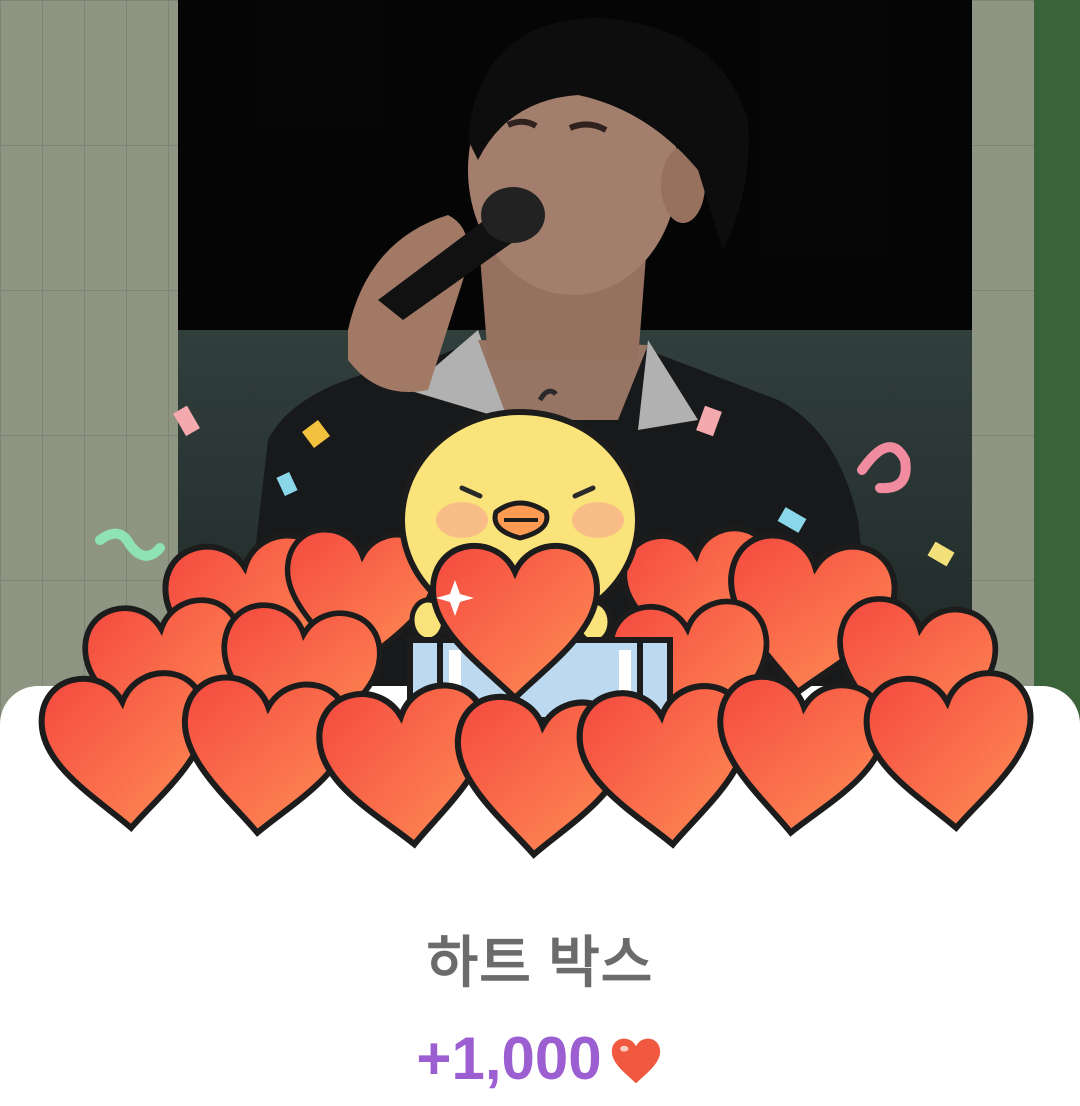  I want to click on reward-amount-row: +1,000, so click(540, 1061).